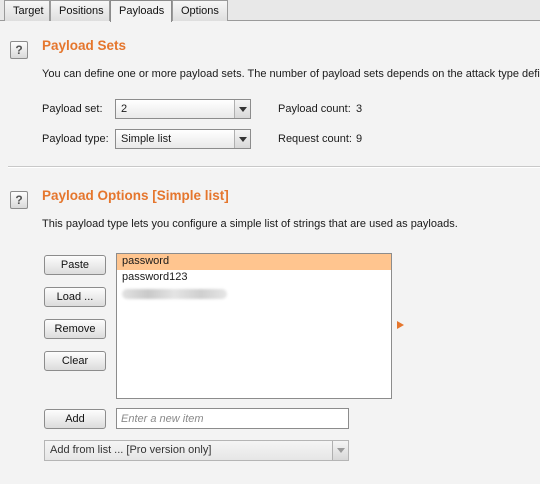  I want to click on payload-set-label: Payload set:, so click(72, 109).